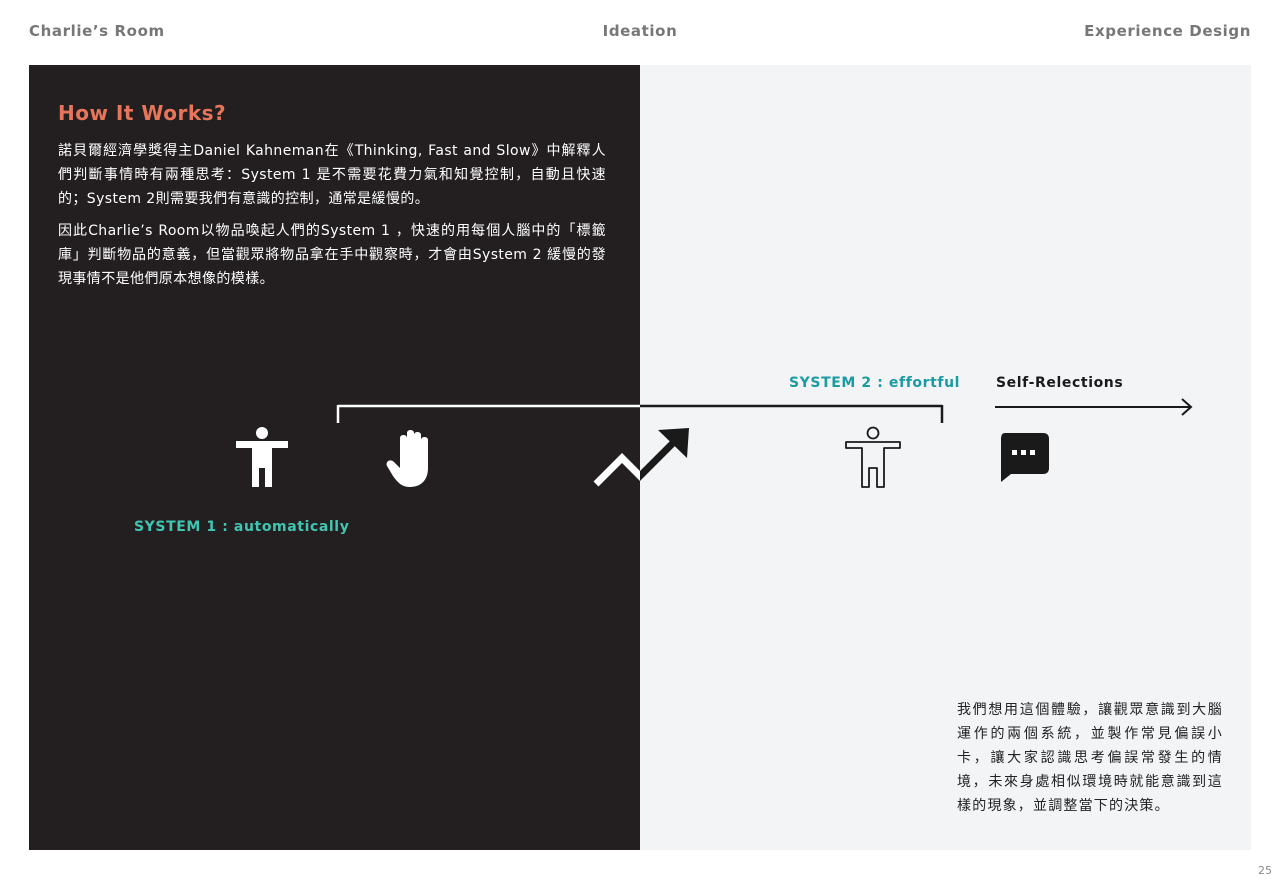 This screenshot has width=1280, height=887. What do you see at coordinates (142, 113) in the screenshot?
I see `section-title: How It Works?` at bounding box center [142, 113].